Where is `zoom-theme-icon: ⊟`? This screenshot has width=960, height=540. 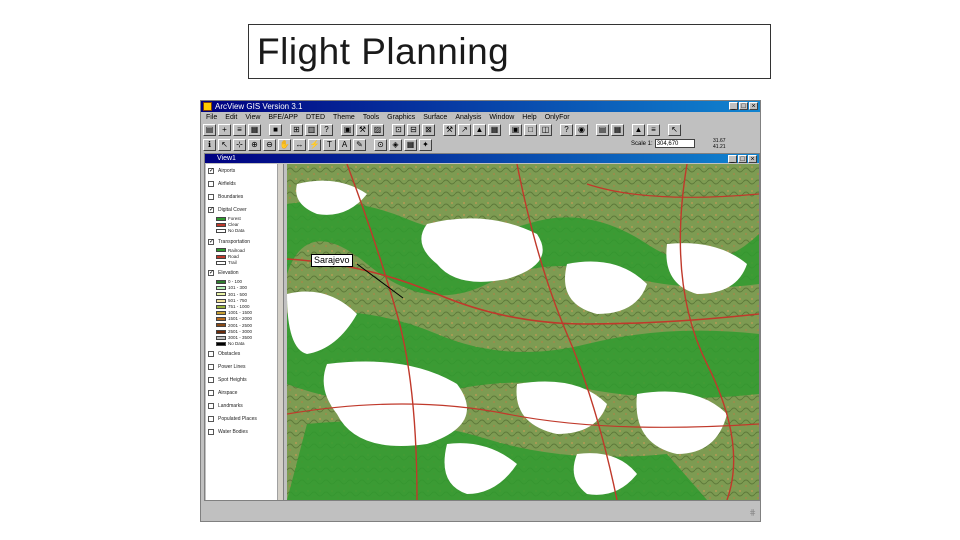
zoom-theme-icon: ⊟ is located at coordinates (413, 130).